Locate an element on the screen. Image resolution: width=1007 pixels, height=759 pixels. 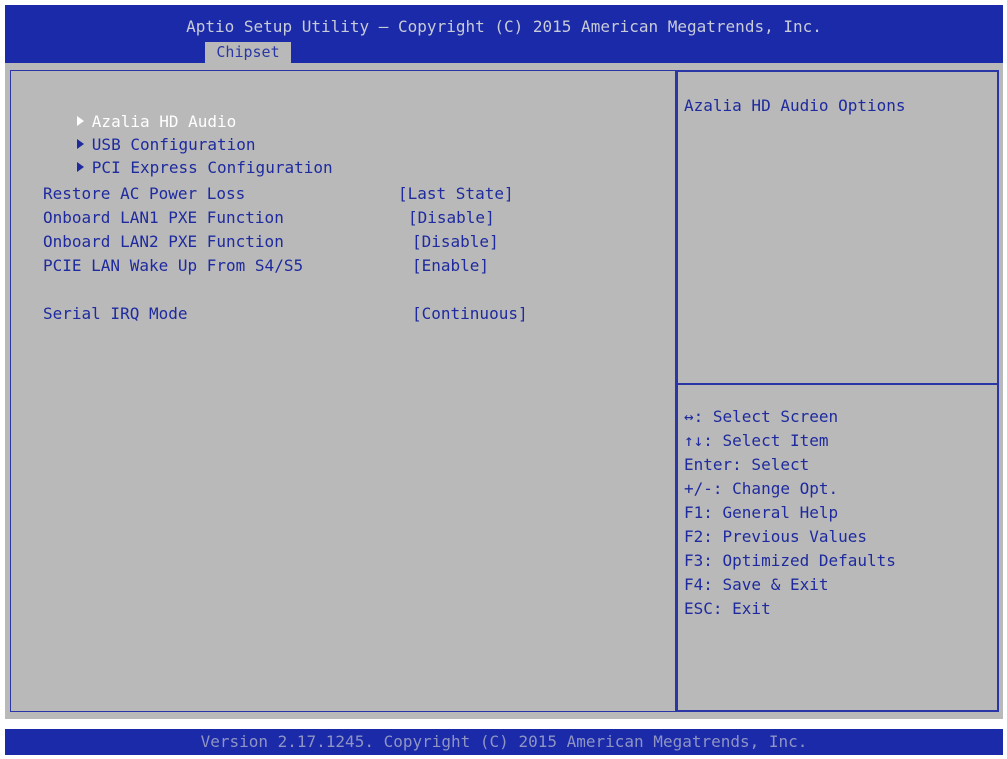
key-help-general-help: F1: General Help is located at coordinates (761, 512).